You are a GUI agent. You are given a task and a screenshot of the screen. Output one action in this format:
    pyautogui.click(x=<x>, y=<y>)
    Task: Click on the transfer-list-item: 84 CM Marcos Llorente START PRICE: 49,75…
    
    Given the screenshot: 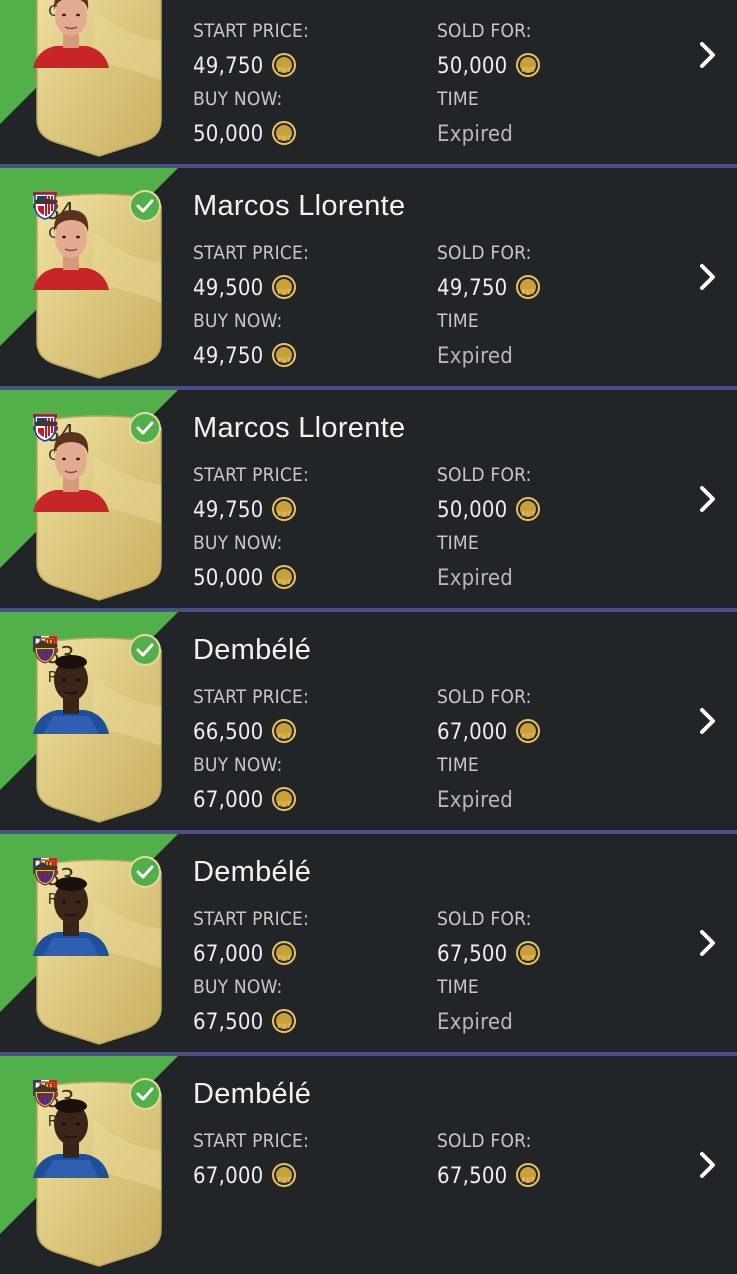 What is the action you would take?
    pyautogui.click(x=368, y=82)
    